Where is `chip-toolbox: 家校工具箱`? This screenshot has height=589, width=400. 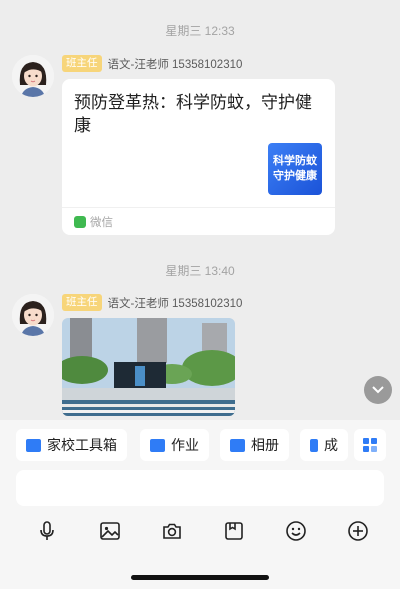 chip-toolbox: 家校工具箱 is located at coordinates (71, 445).